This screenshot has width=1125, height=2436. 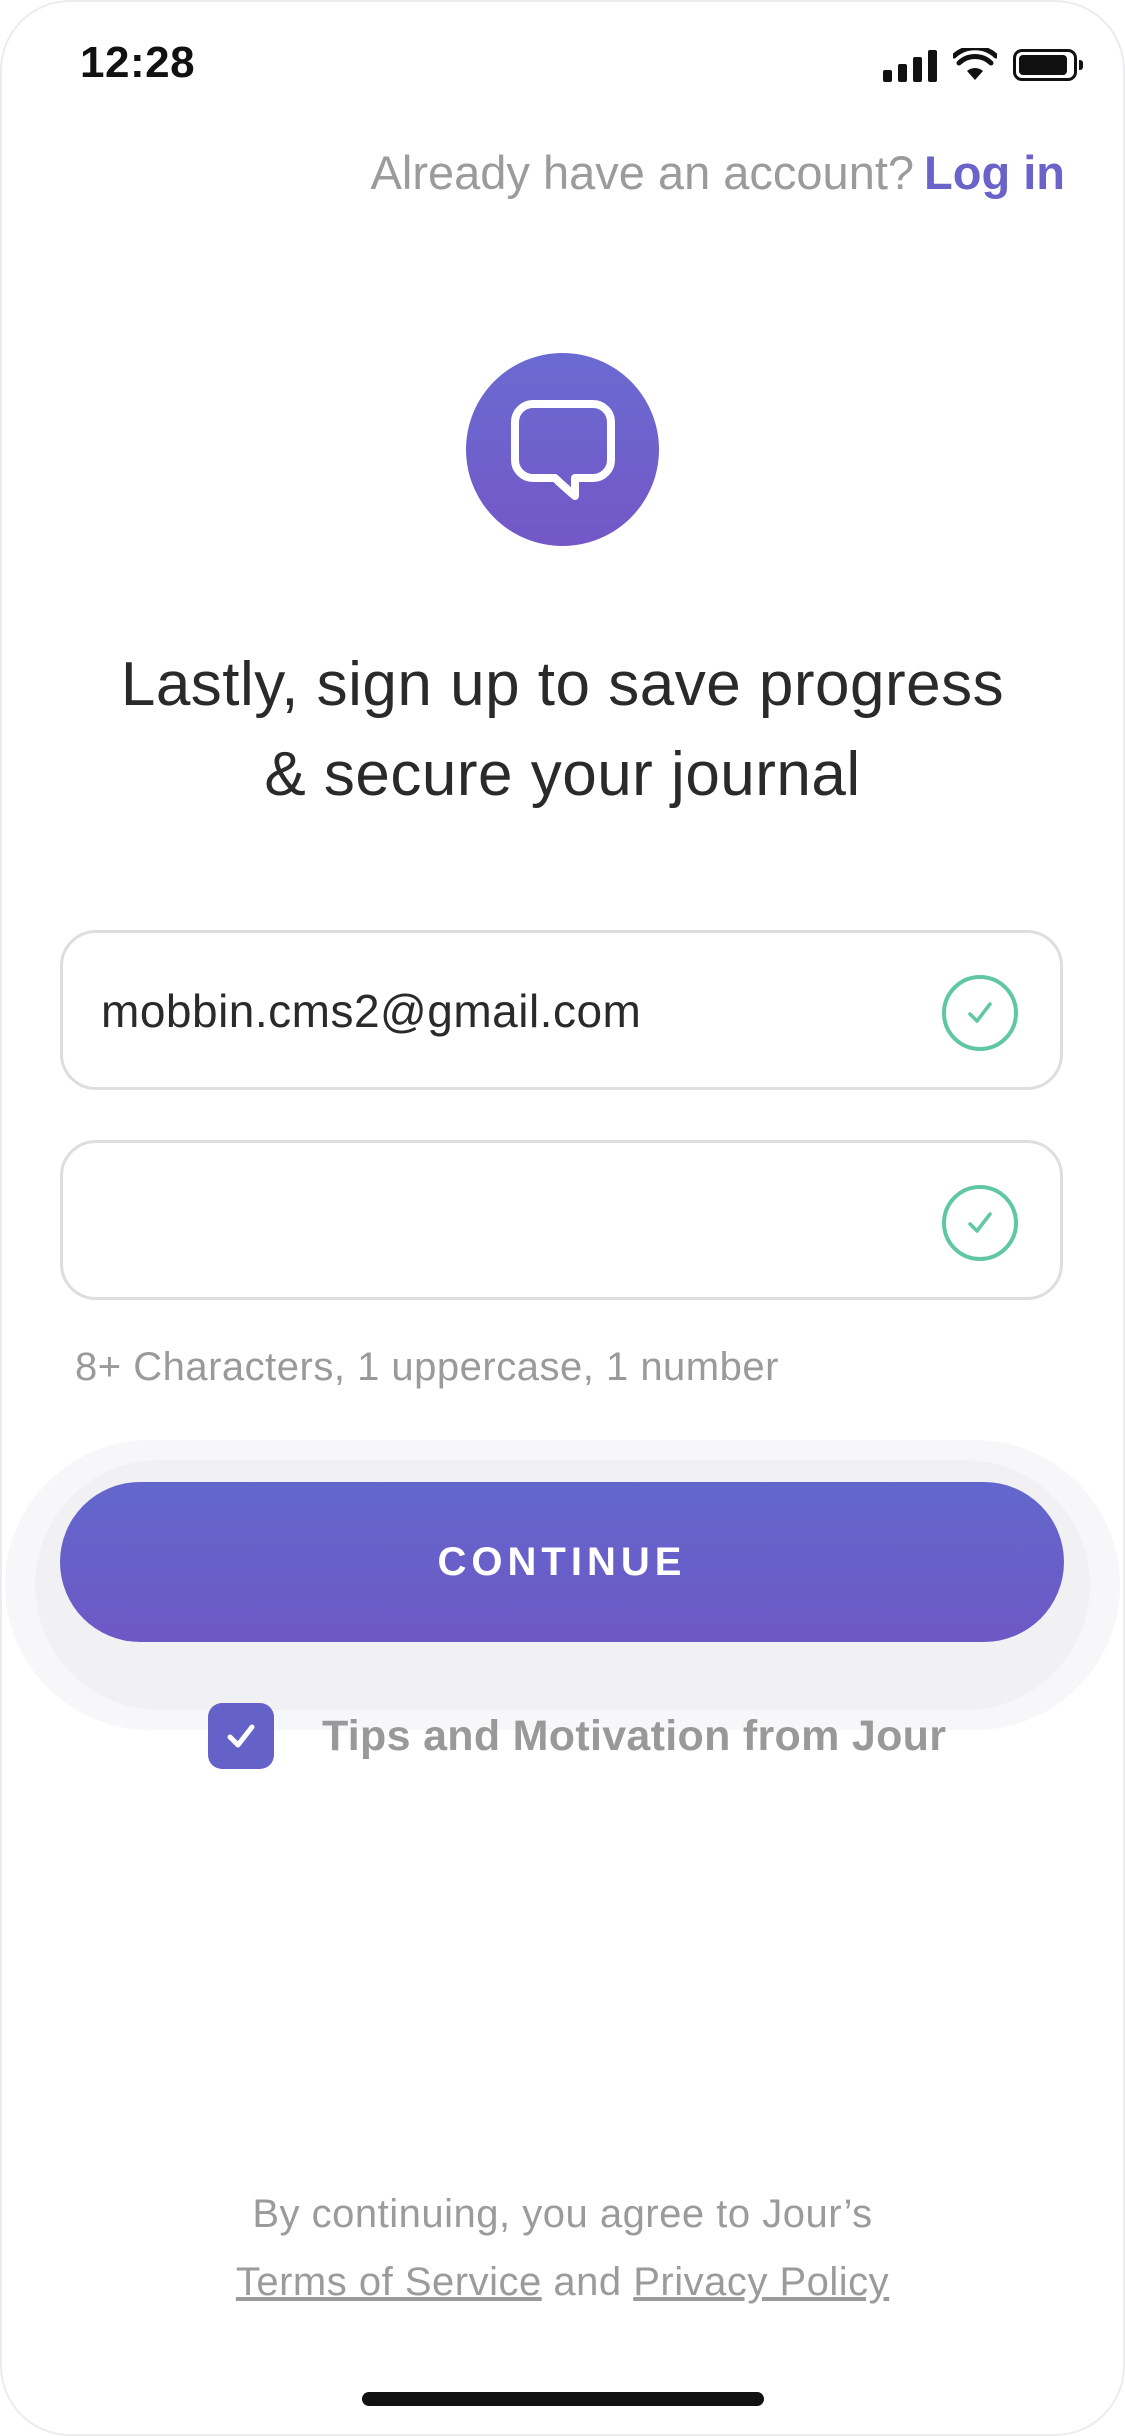 What do you see at coordinates (642, 172) in the screenshot?
I see `login-prompt-text: Already have an account?` at bounding box center [642, 172].